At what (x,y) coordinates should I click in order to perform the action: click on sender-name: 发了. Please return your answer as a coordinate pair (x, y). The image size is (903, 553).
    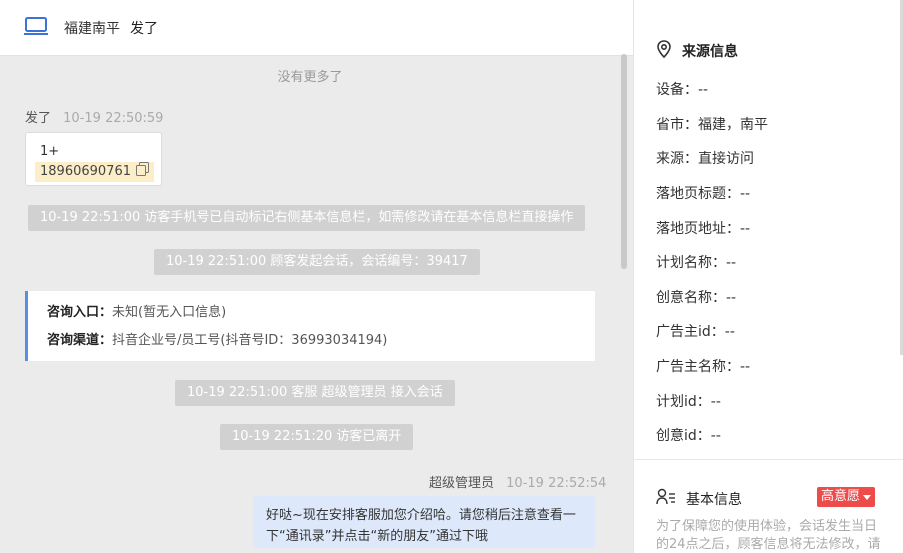
    Looking at the image, I should click on (38, 118).